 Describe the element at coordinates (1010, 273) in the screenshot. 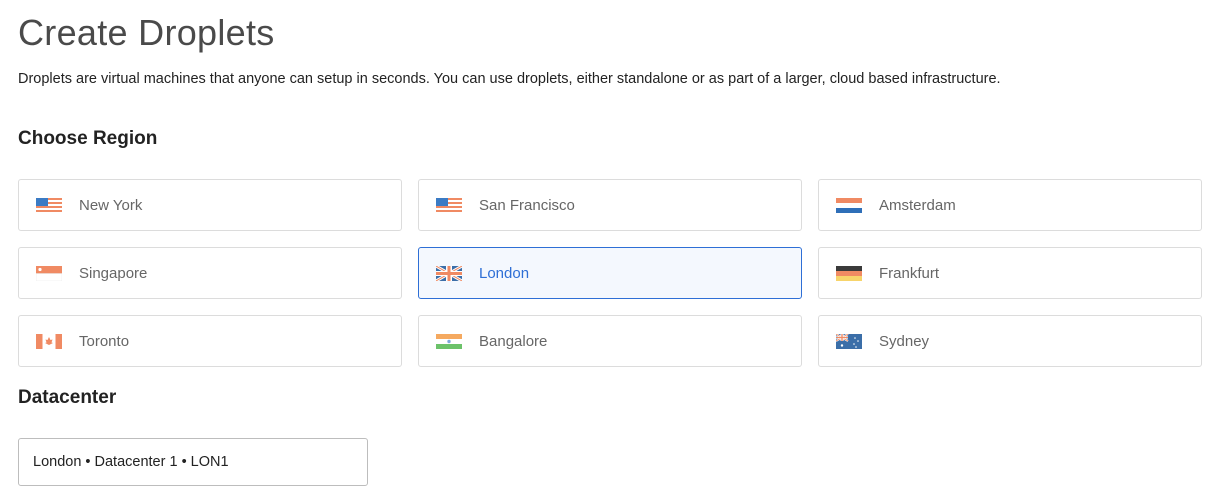

I see `region-option-frankfurt: Frankfurt` at that location.